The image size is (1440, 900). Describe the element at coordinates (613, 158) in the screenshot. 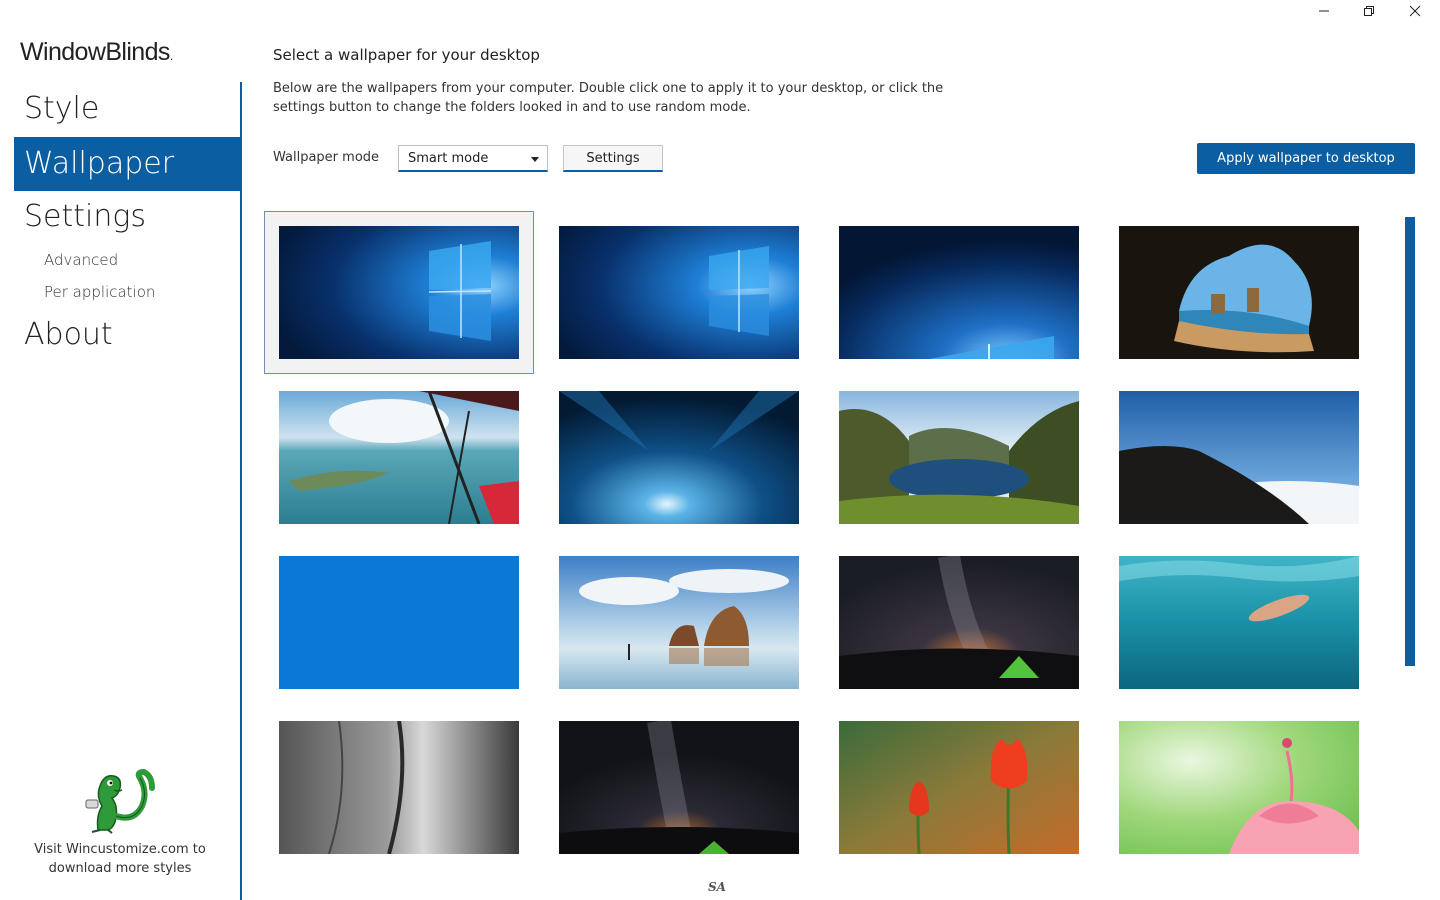

I see `settings-button: Settings` at that location.